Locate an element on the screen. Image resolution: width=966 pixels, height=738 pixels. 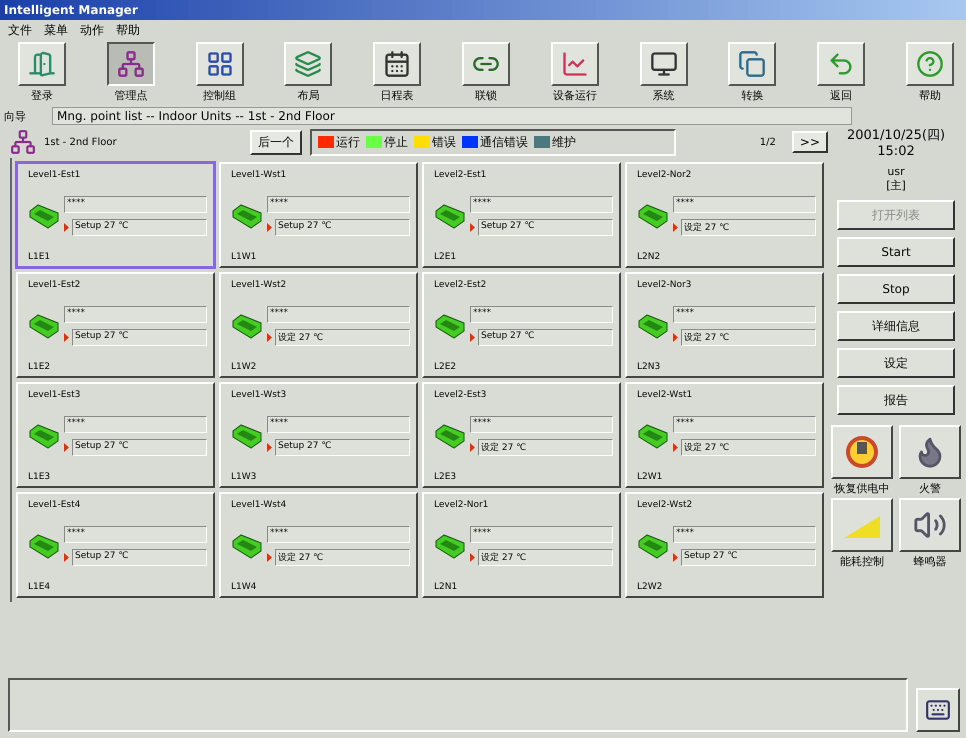
unit-card: Level1-Est4 **** Setup 27 ℃ L1E4 is located at coordinates (115, 545).